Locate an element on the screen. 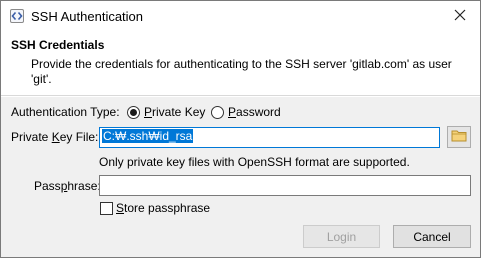 This screenshot has width=481, height=258. private-key-radio-label: Private Key is located at coordinates (174, 112).